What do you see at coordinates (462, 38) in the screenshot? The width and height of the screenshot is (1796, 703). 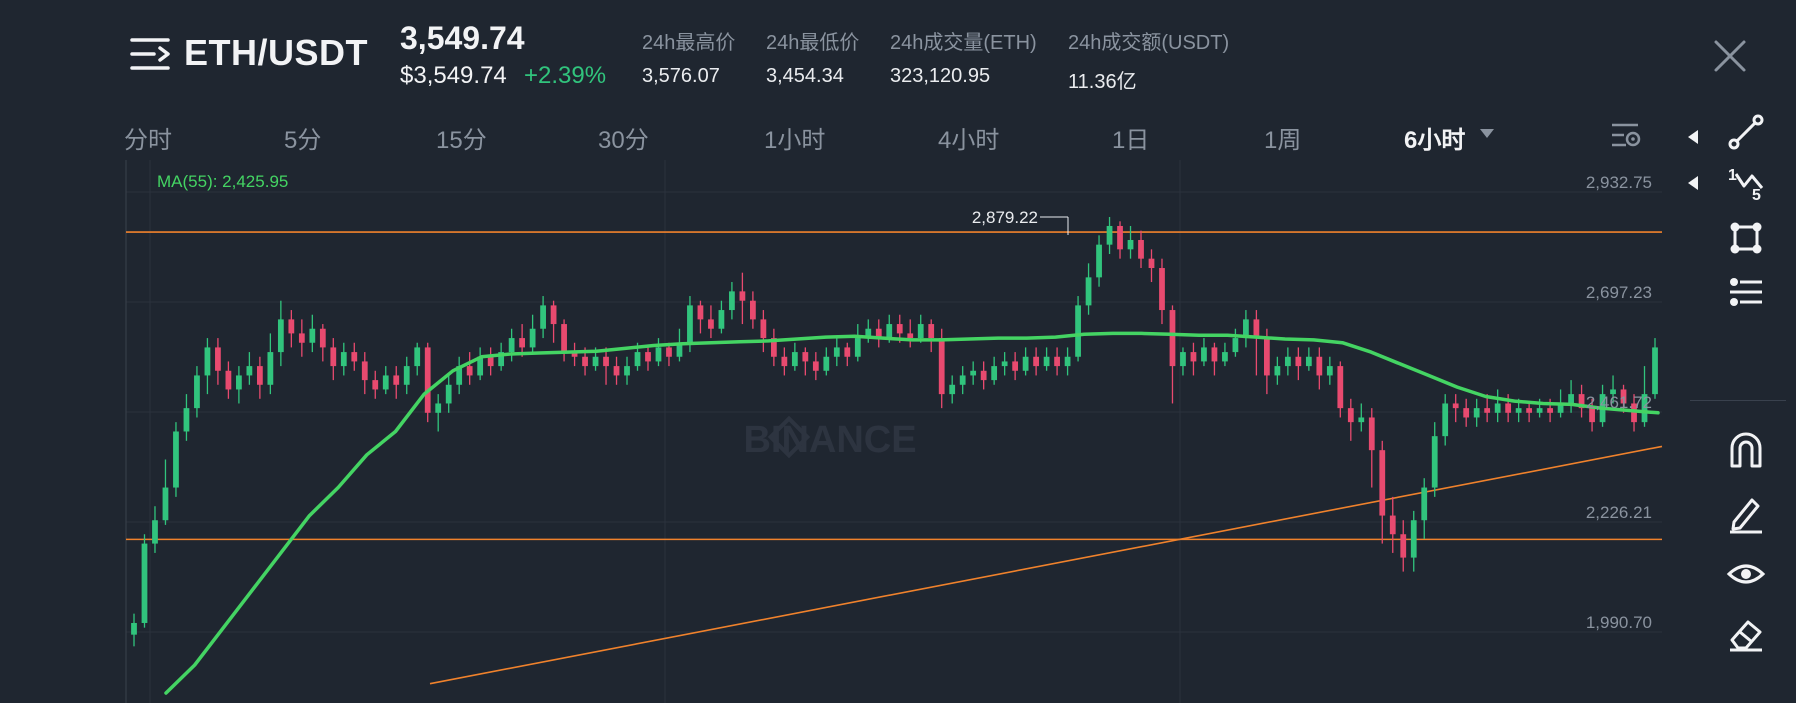 I see `last-price: 3,549.74` at bounding box center [462, 38].